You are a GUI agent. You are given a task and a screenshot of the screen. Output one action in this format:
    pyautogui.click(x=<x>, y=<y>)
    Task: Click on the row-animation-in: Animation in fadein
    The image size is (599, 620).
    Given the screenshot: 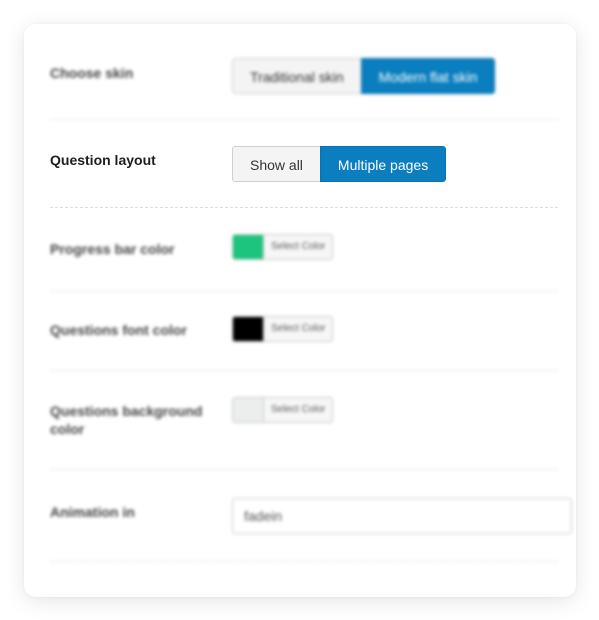 What is the action you would take?
    pyautogui.click(x=311, y=516)
    